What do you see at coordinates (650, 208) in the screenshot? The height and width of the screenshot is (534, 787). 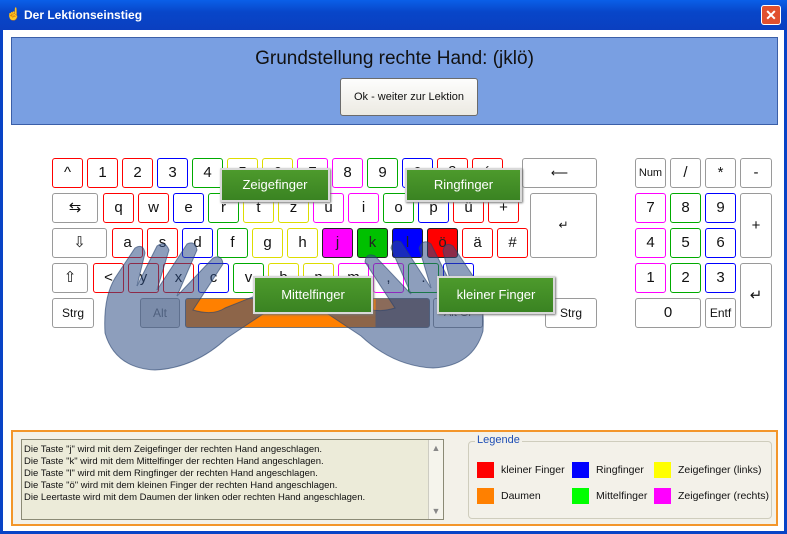 I see `numpad-7-key: 7` at bounding box center [650, 208].